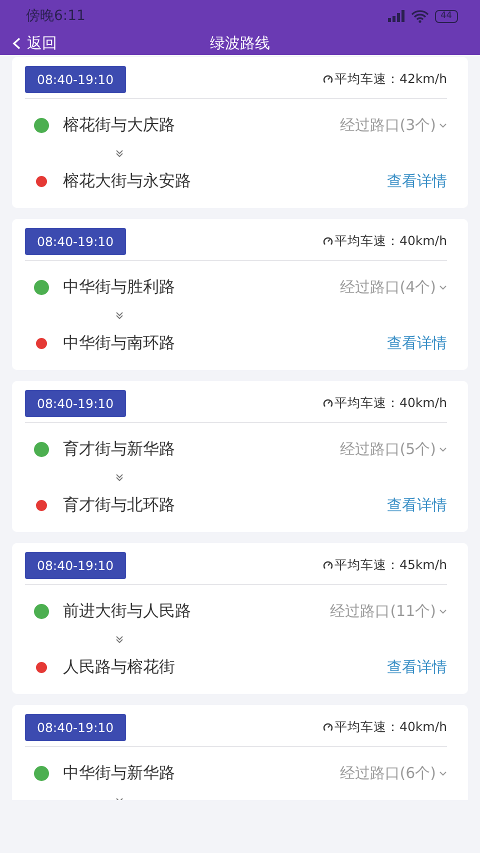 This screenshot has width=480, height=853. What do you see at coordinates (393, 449) in the screenshot?
I see `intersections-toggle: 经过路口(5个)` at bounding box center [393, 449].